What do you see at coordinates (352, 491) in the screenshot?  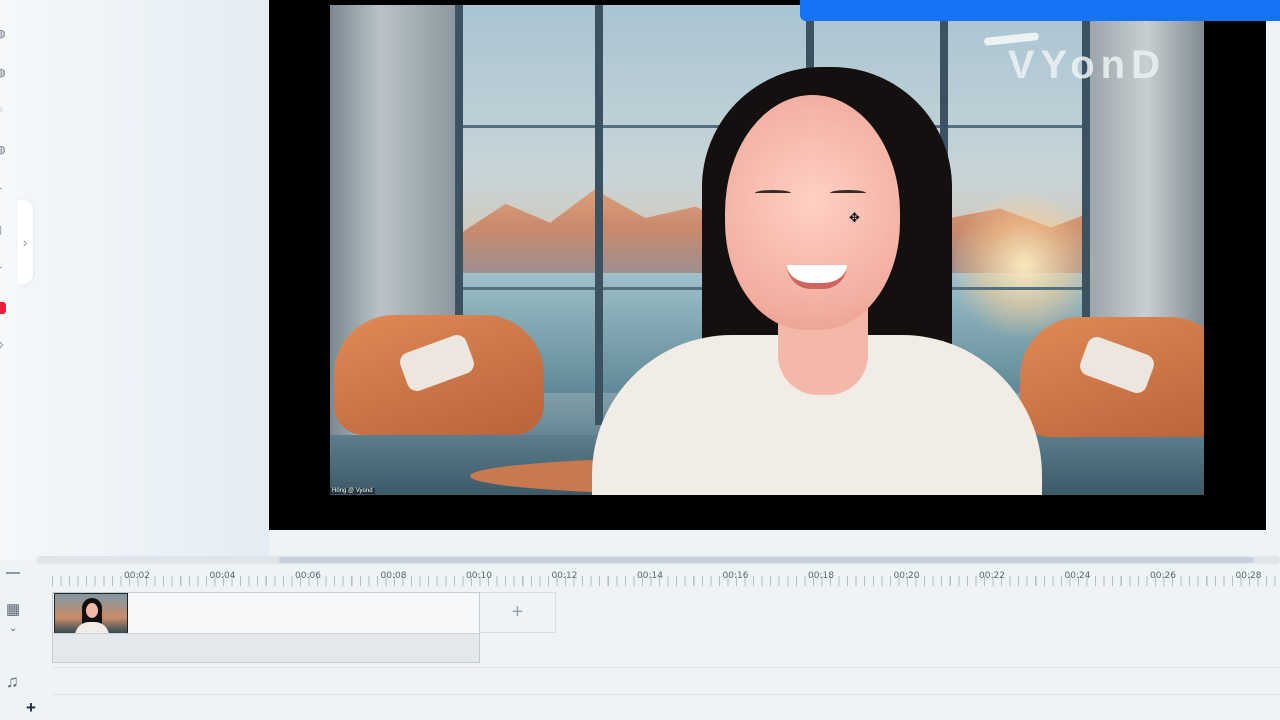 I see `video-caption: Hông @ Vyond` at bounding box center [352, 491].